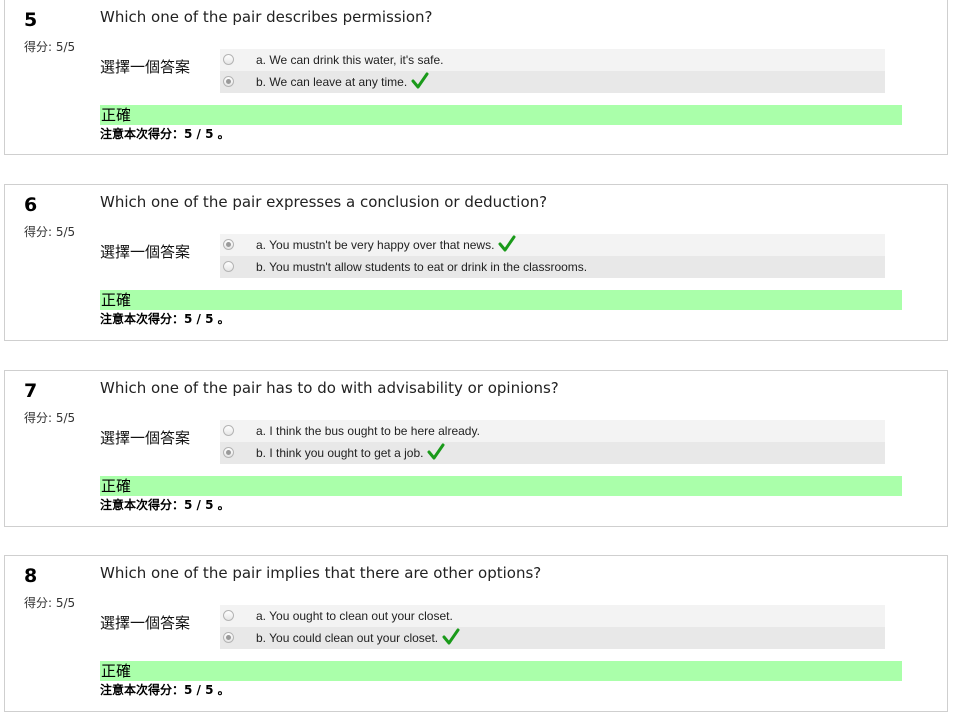 The width and height of the screenshot is (962, 722). Describe the element at coordinates (552, 453) in the screenshot. I see `answer-option-b: b. I think you ought to get a job.` at that location.